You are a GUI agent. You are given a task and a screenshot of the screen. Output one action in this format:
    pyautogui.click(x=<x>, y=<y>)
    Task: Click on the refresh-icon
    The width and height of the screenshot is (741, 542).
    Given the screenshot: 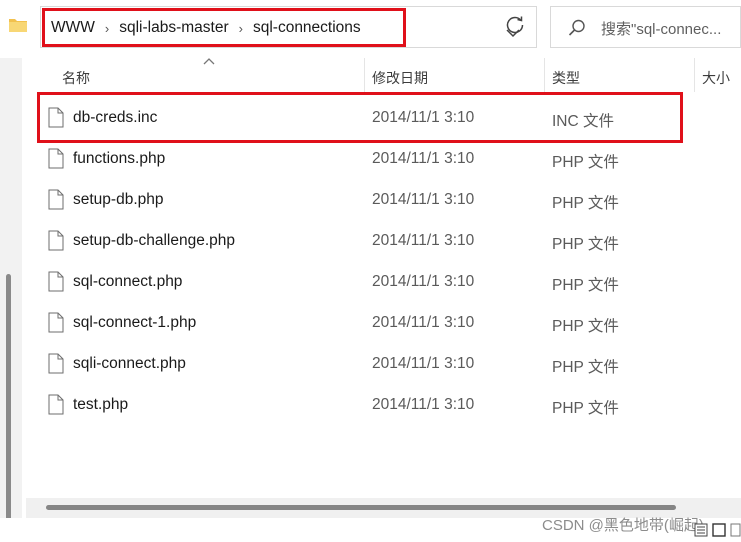 What is the action you would take?
    pyautogui.click(x=515, y=25)
    